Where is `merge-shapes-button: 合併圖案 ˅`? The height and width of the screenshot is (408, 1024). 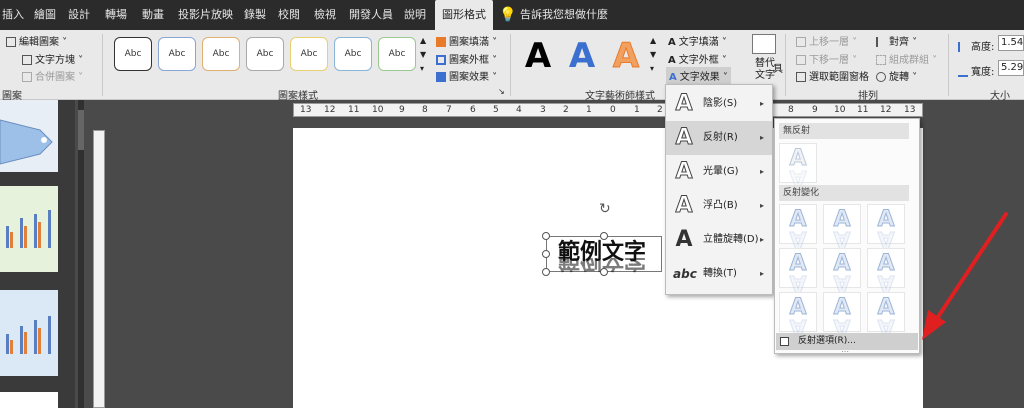
merge-shapes-button: 合併圖案 ˅ is located at coordinates (52, 75).